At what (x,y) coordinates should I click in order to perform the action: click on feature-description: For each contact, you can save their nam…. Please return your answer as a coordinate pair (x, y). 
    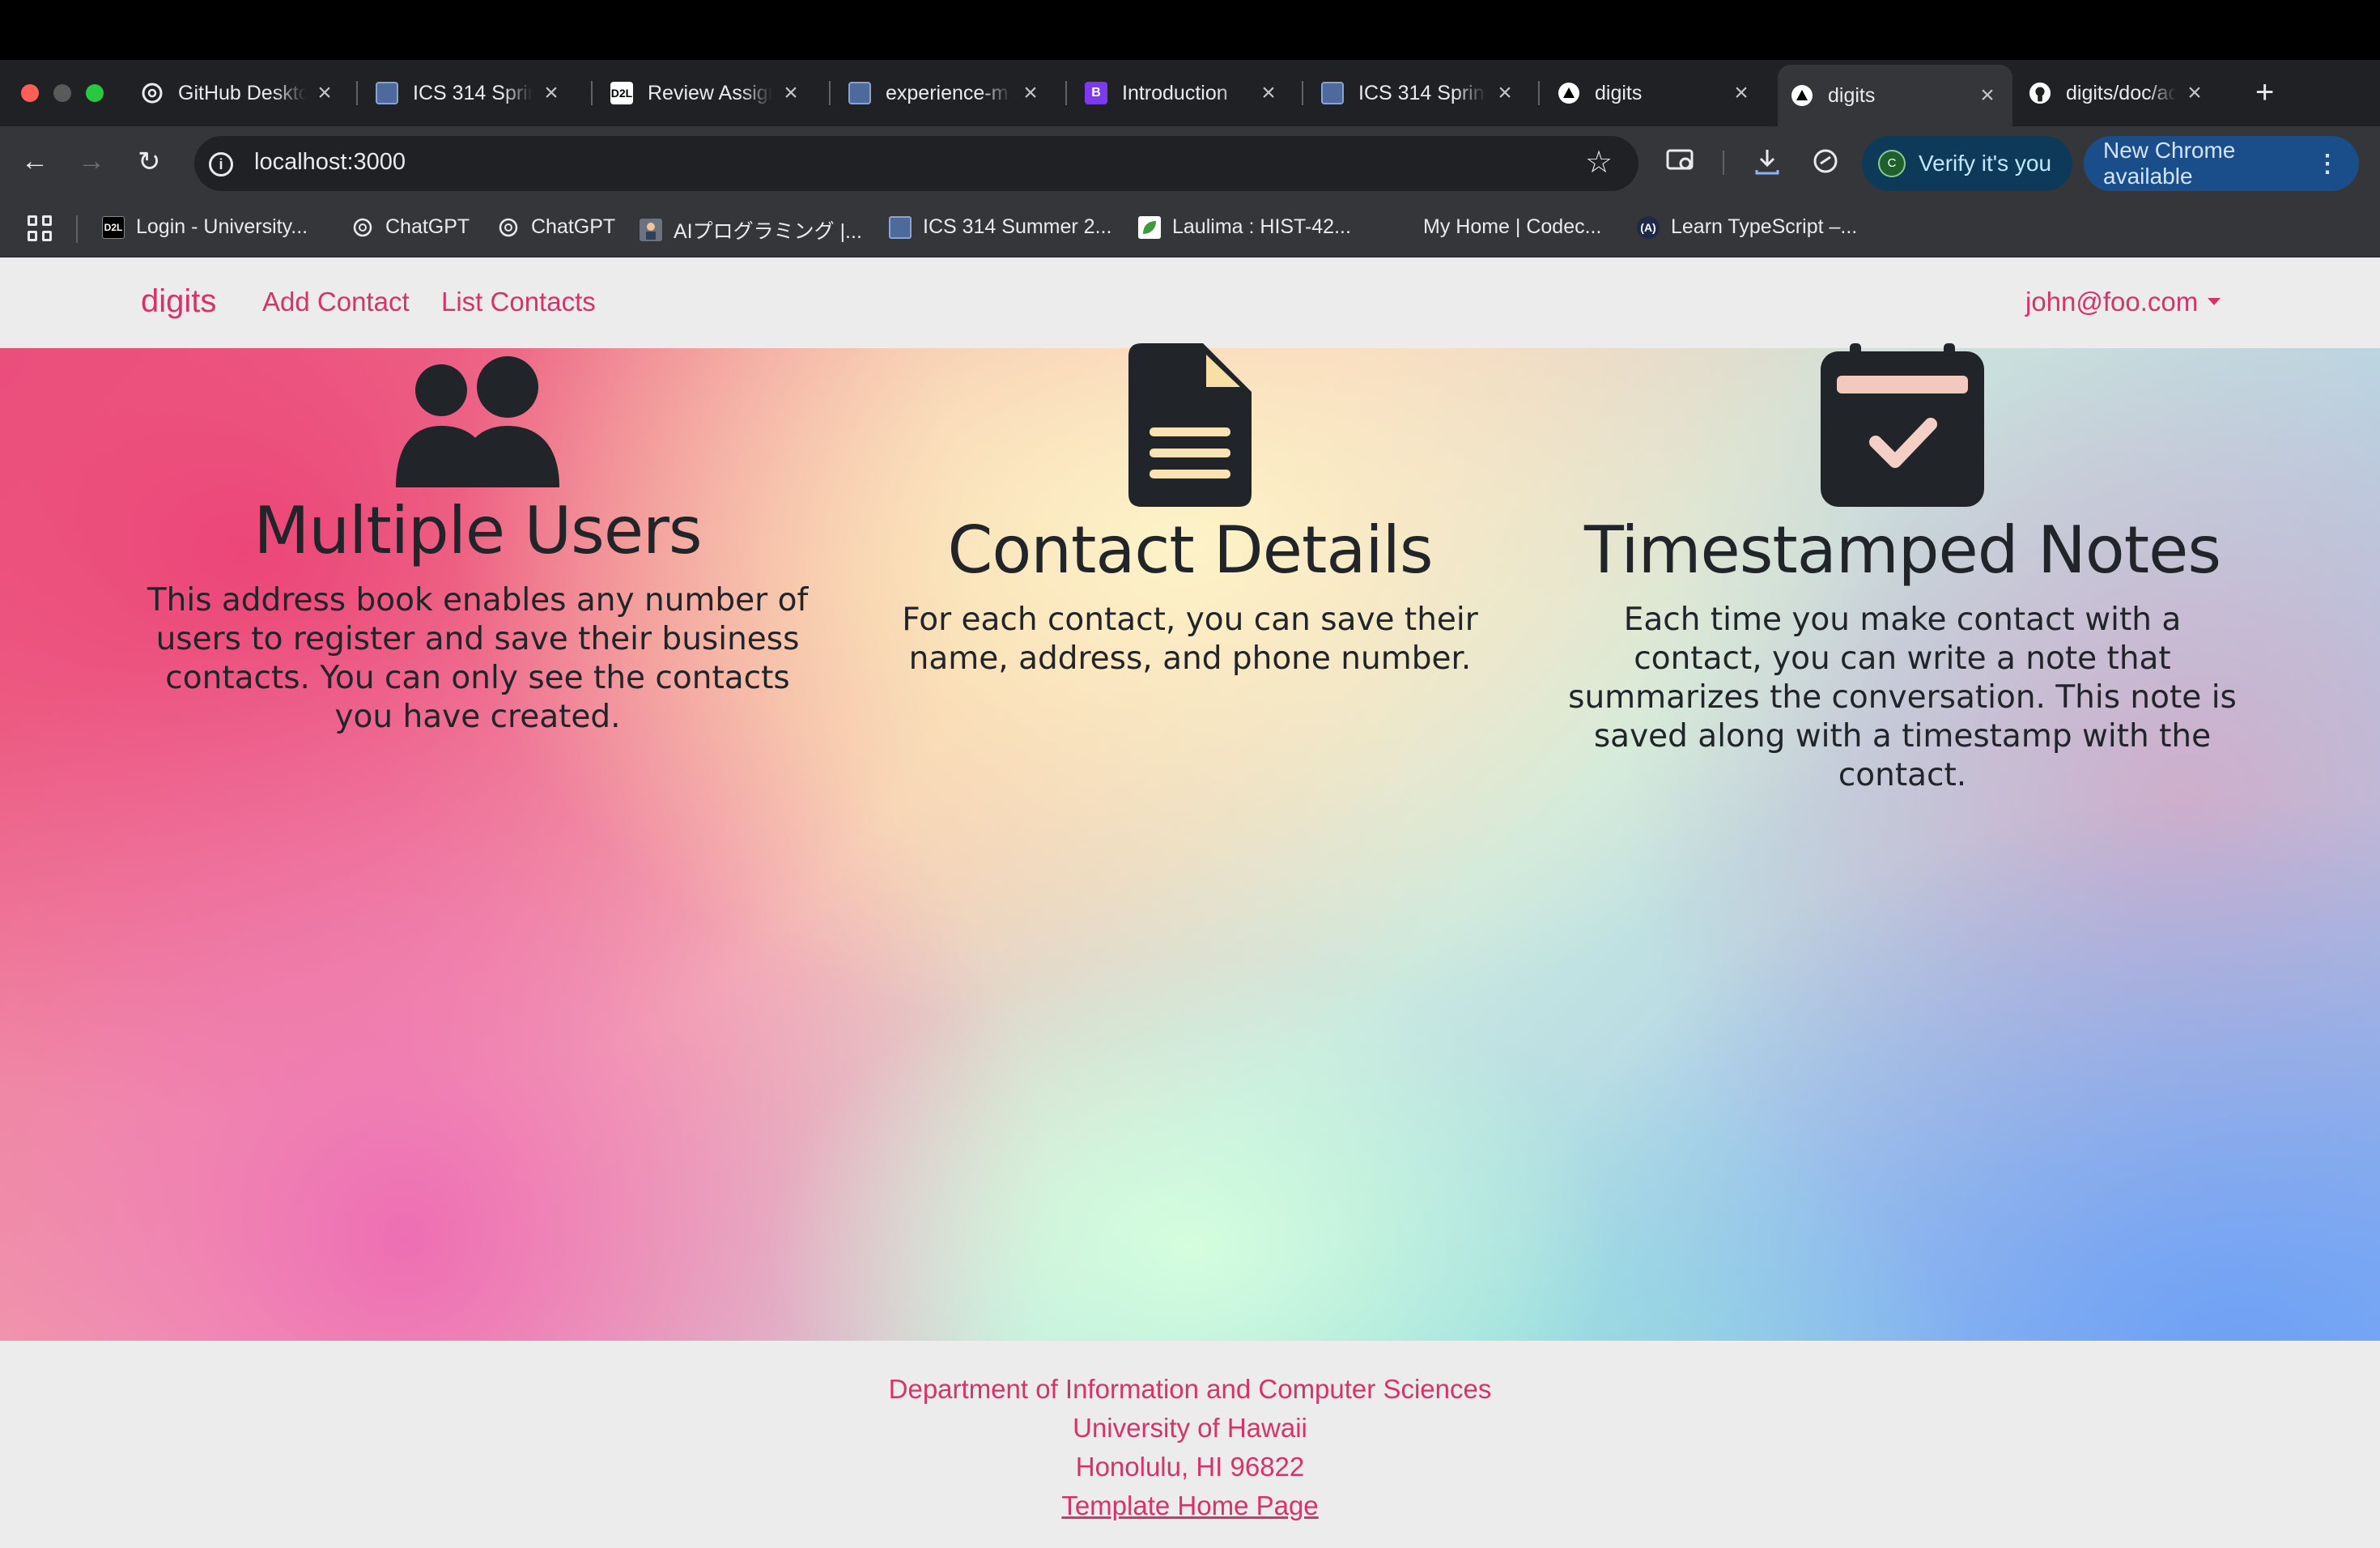
    Looking at the image, I should click on (1190, 639).